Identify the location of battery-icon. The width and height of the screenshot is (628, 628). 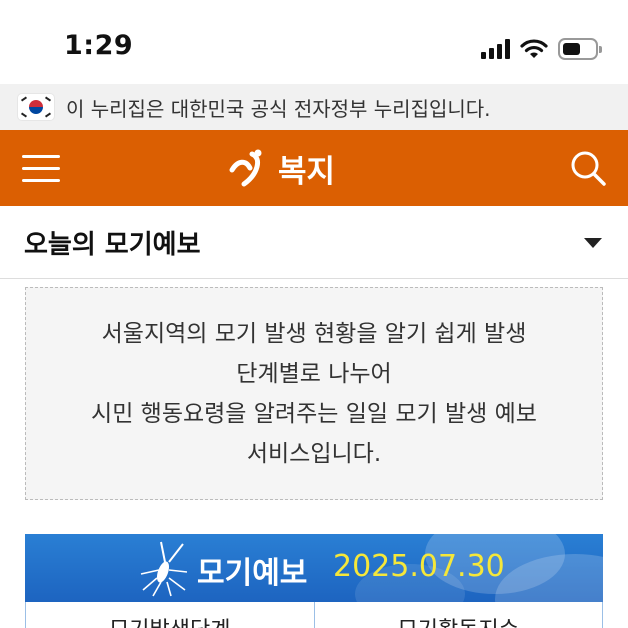
(580, 49).